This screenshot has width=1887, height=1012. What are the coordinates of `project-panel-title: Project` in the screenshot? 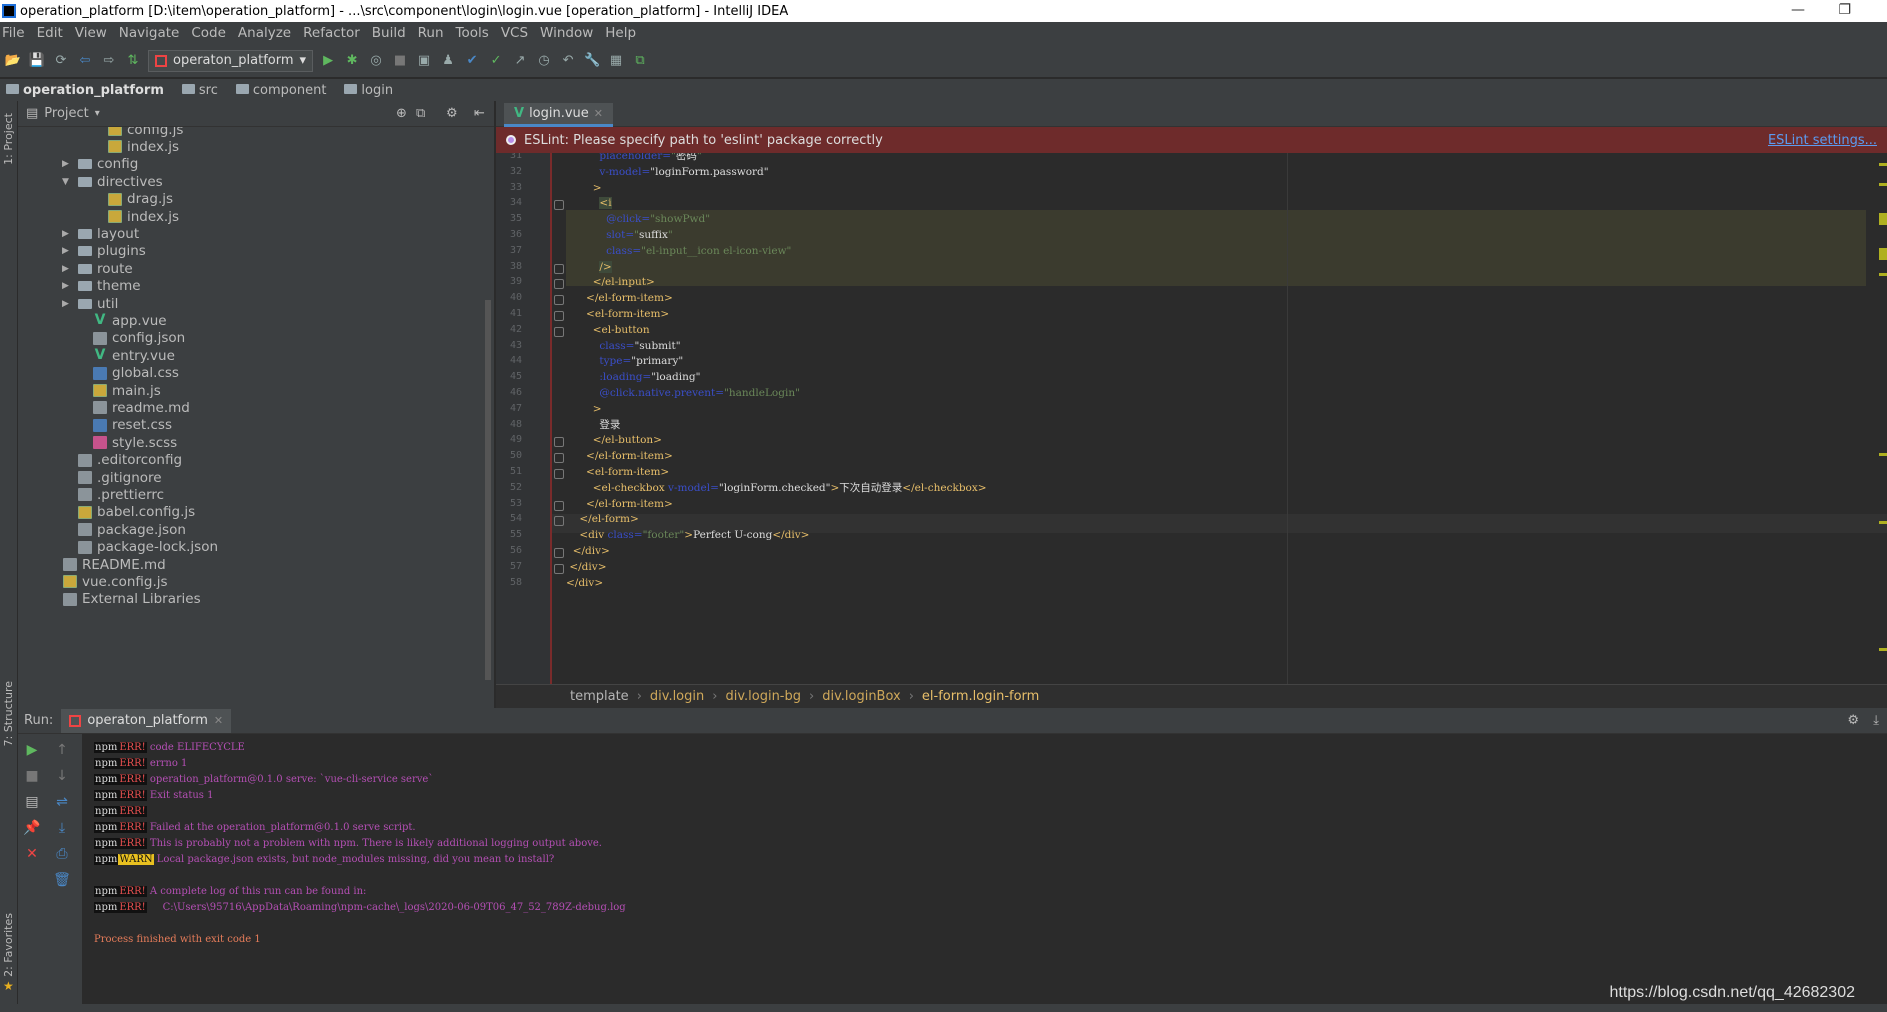 It's located at (66, 113).